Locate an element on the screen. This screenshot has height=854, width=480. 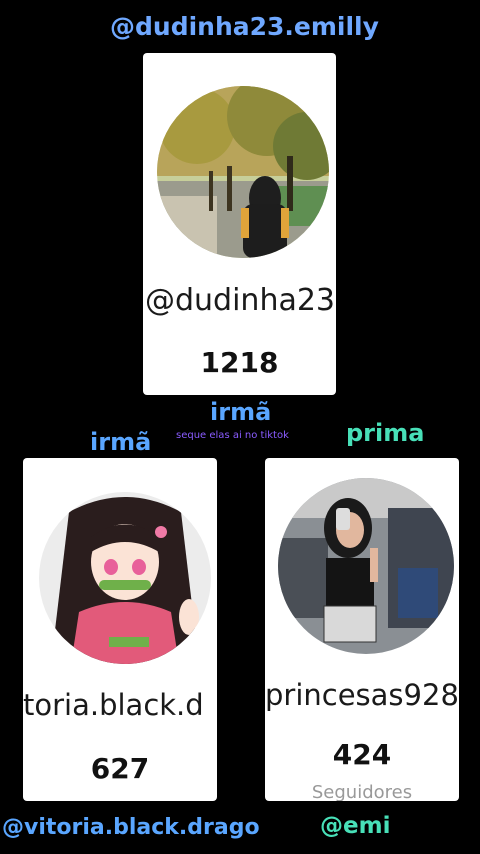
avatar-park-photo is located at coordinates (243, 172).